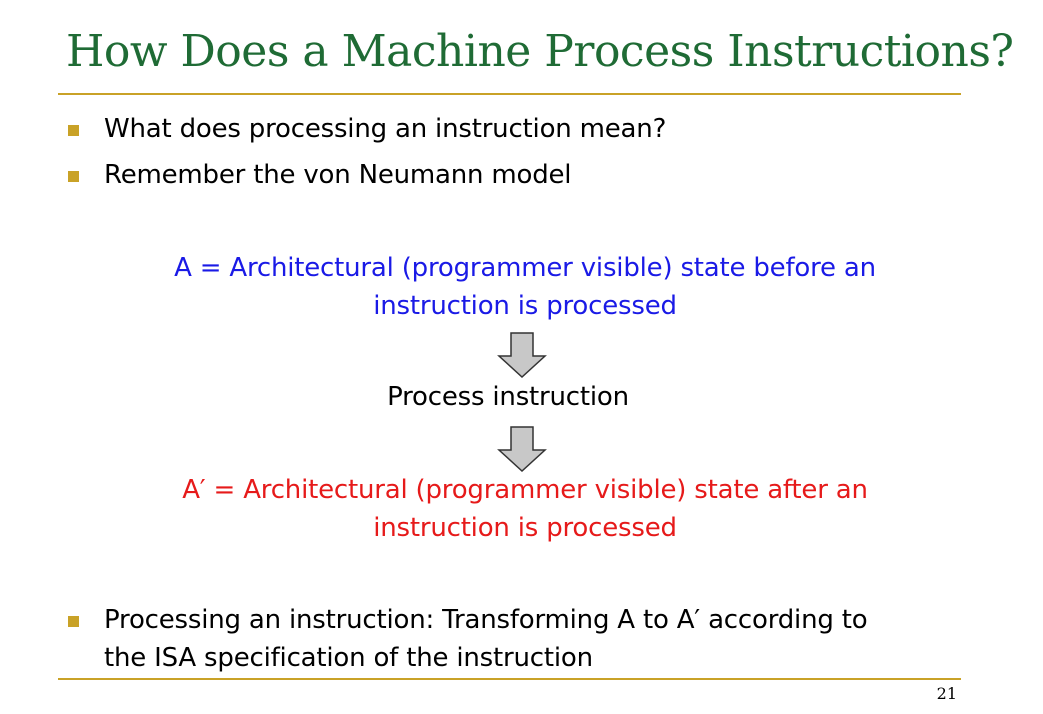 The height and width of the screenshot is (714, 1043). Describe the element at coordinates (946, 693) in the screenshot. I see `page-number: 21` at that location.